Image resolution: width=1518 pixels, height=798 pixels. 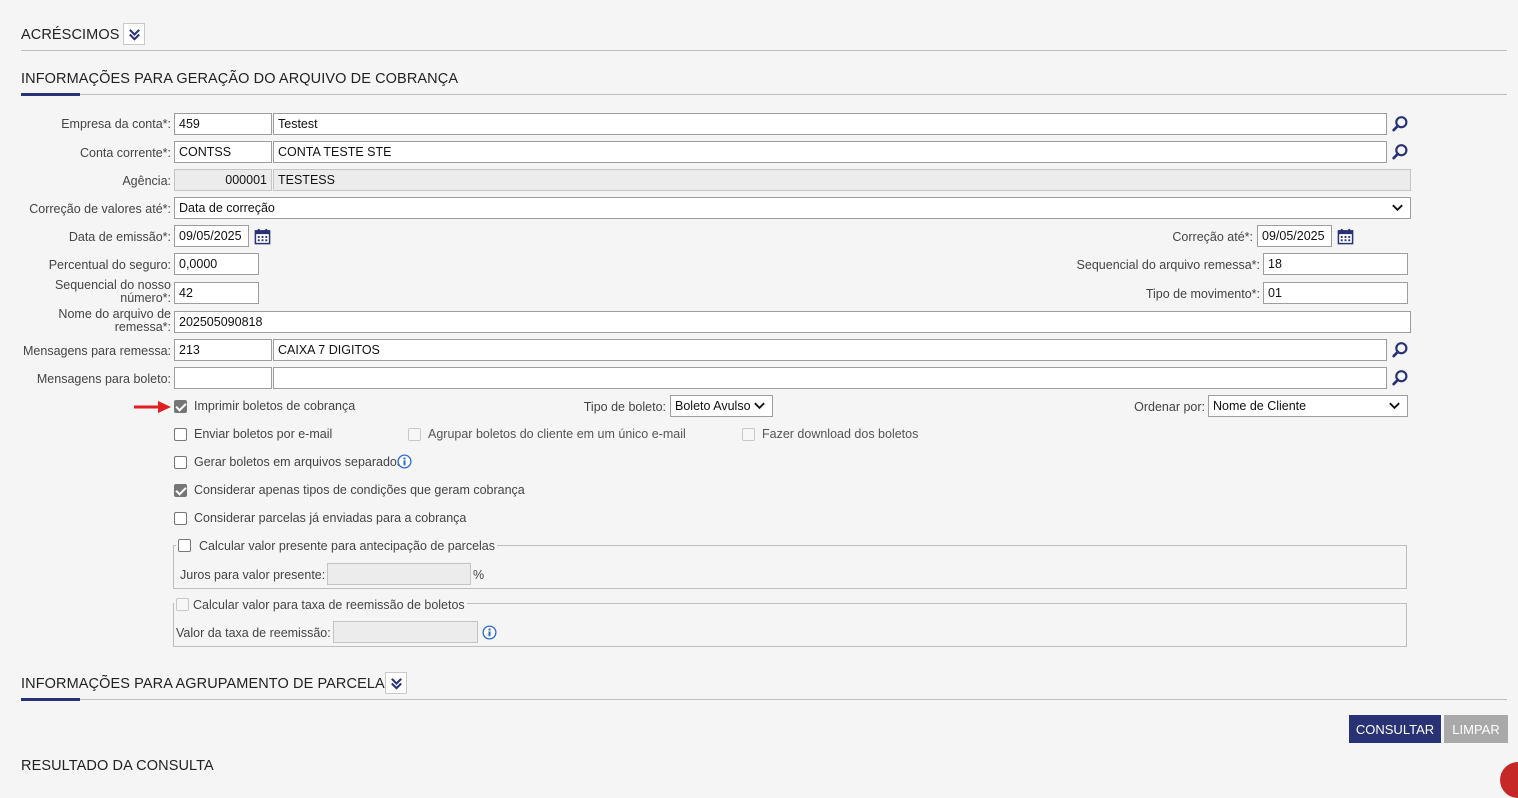 I want to click on nome-arquivo-label: Nome do arquivo de remessa*:, so click(x=114, y=320).